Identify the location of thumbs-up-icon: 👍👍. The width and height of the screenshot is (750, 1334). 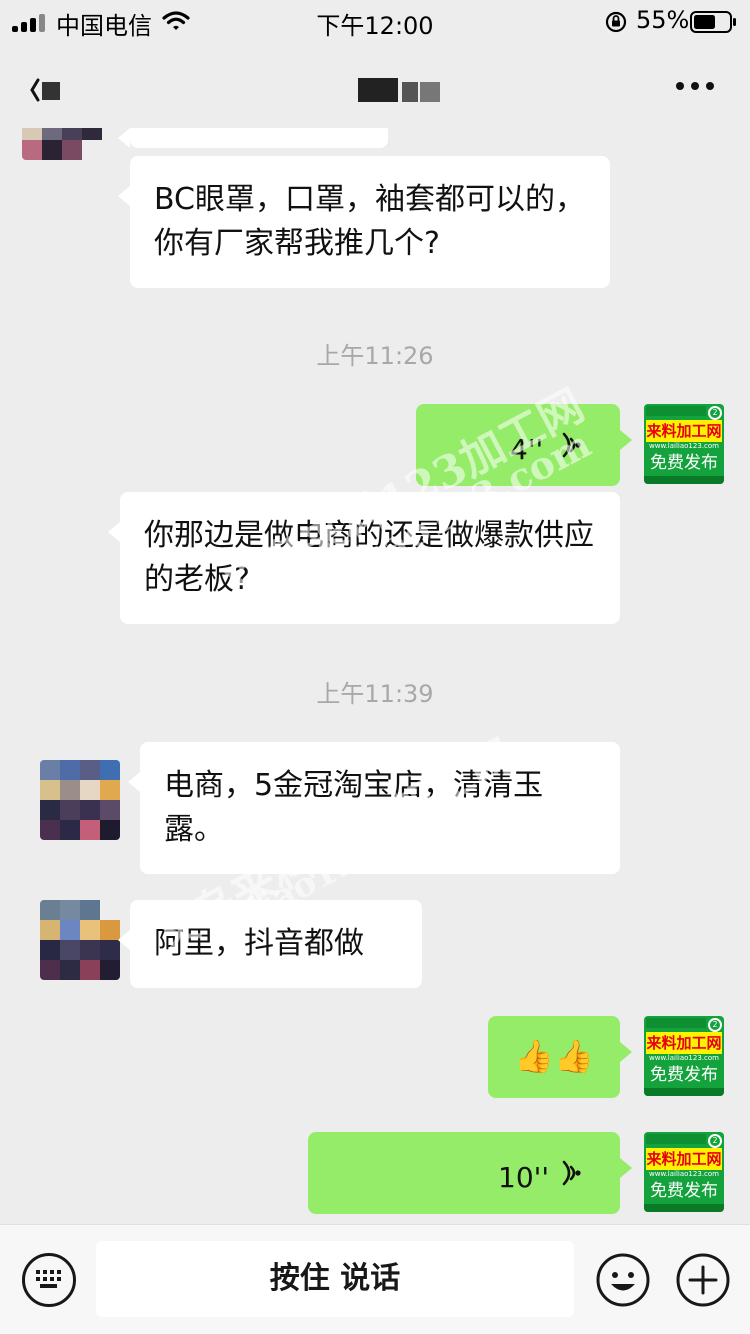
(554, 1056).